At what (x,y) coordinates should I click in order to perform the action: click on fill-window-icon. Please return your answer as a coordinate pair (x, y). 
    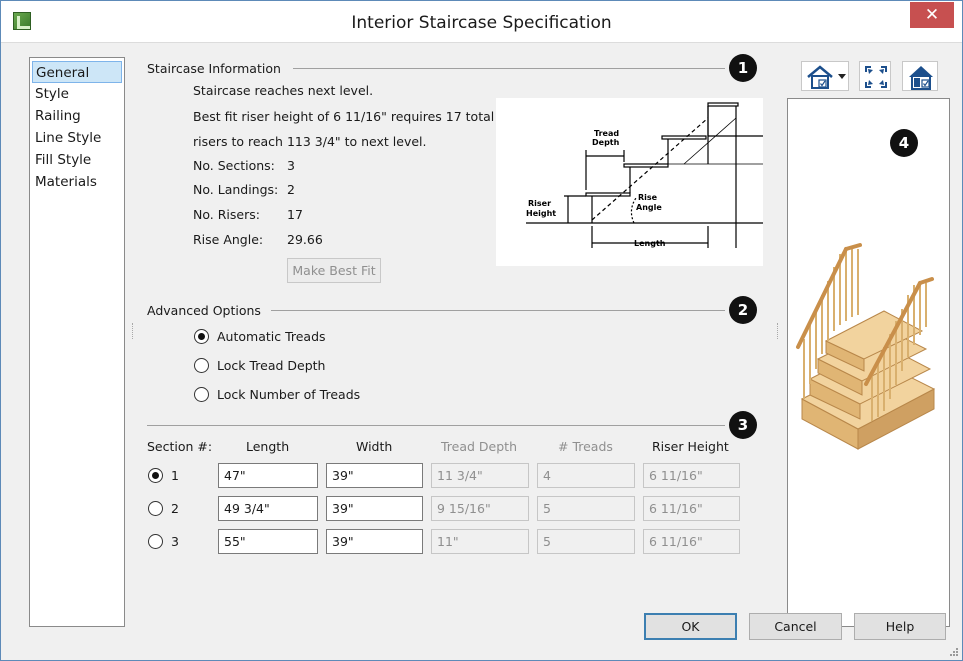
    Looking at the image, I should click on (876, 77).